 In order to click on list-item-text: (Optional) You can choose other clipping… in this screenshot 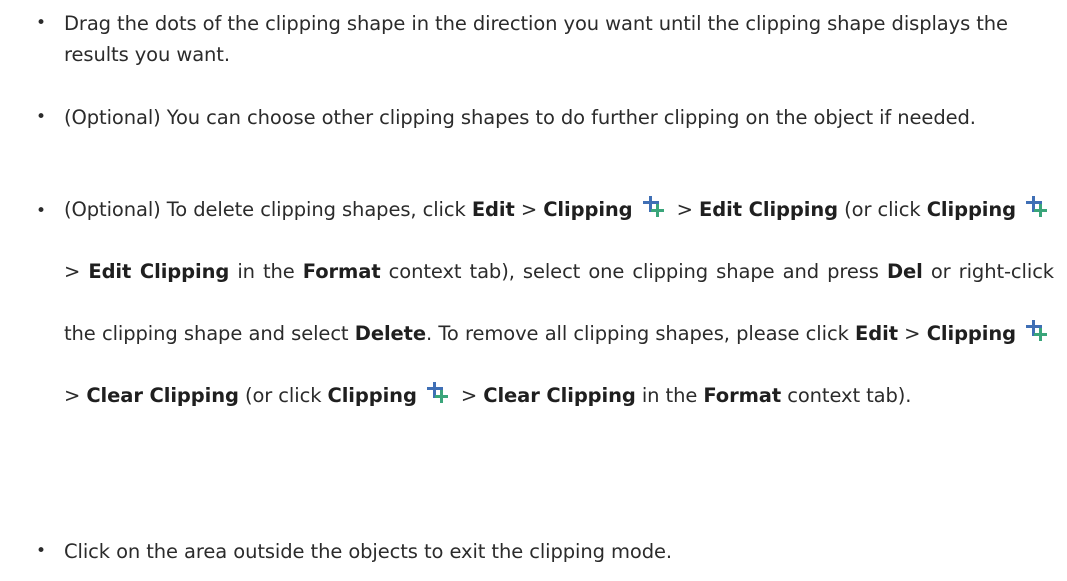, I will do `click(520, 117)`.